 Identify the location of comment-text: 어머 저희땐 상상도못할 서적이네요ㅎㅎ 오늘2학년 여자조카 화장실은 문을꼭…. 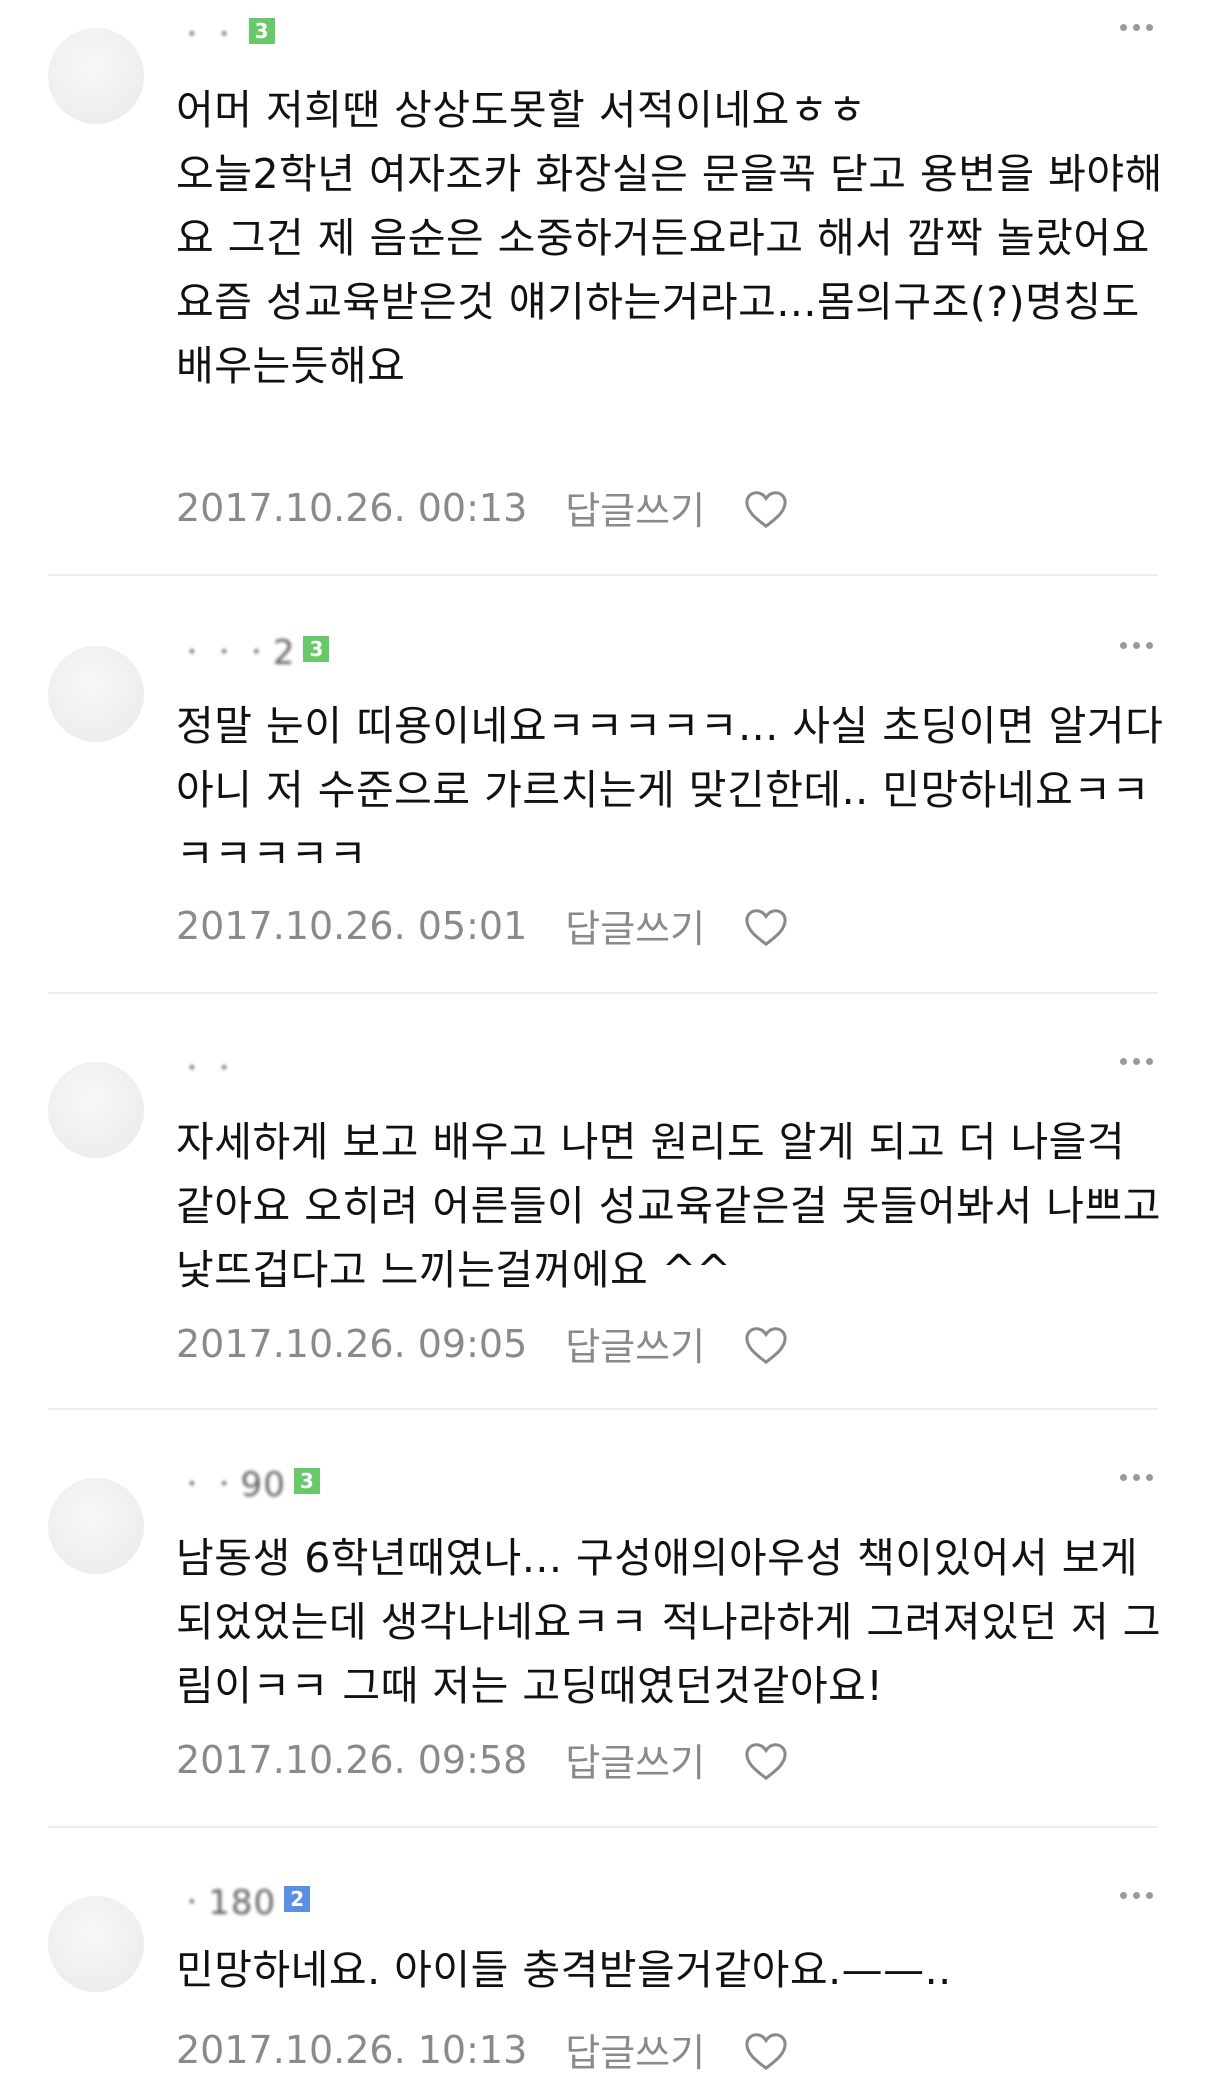
(669, 238).